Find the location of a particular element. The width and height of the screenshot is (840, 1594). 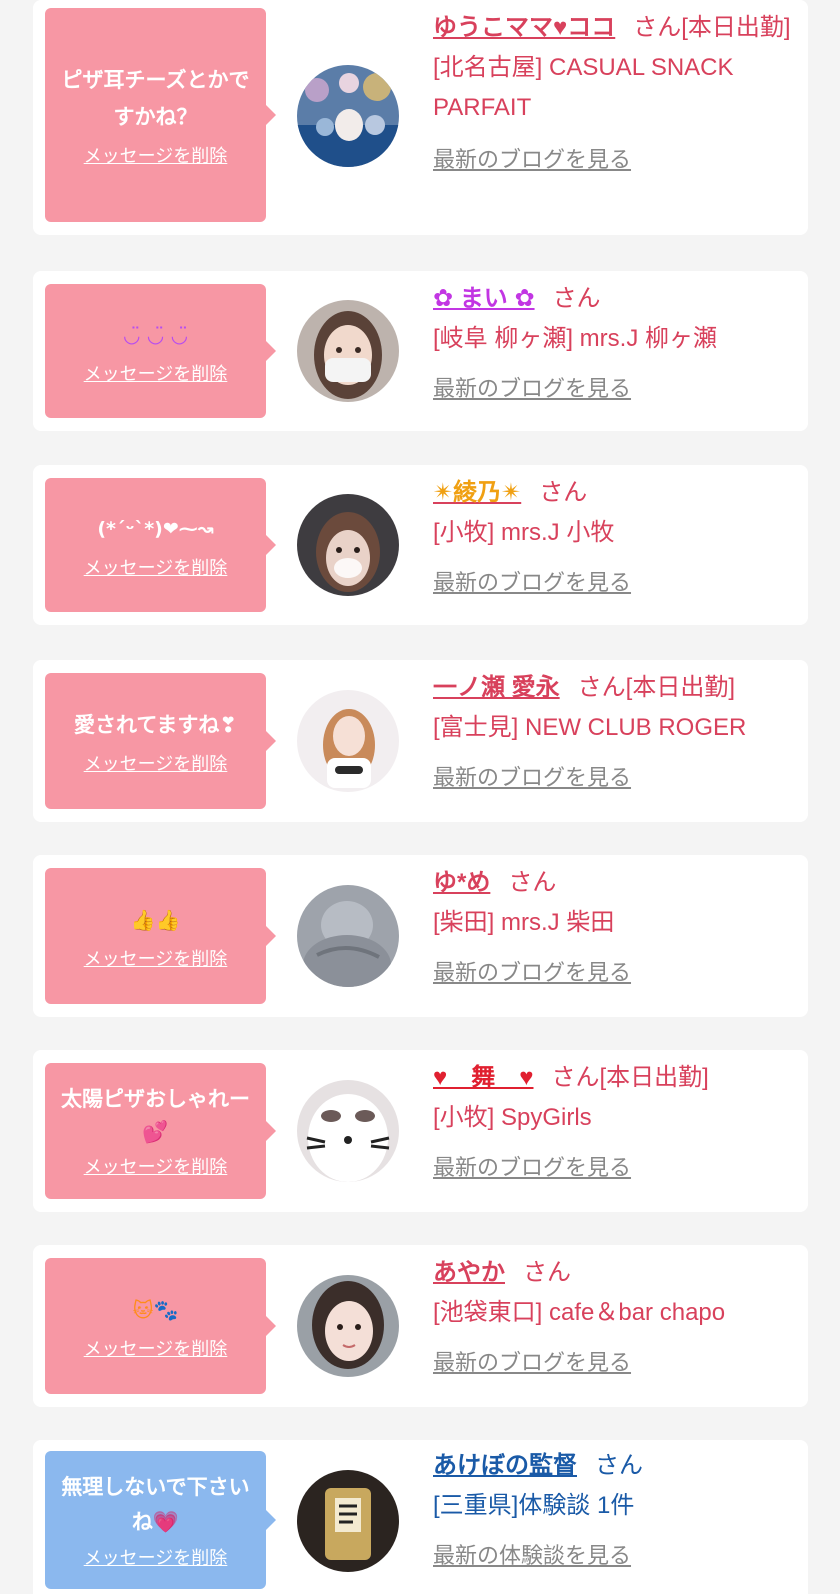

message-text: 愛されてますね❣ is located at coordinates (155, 724).